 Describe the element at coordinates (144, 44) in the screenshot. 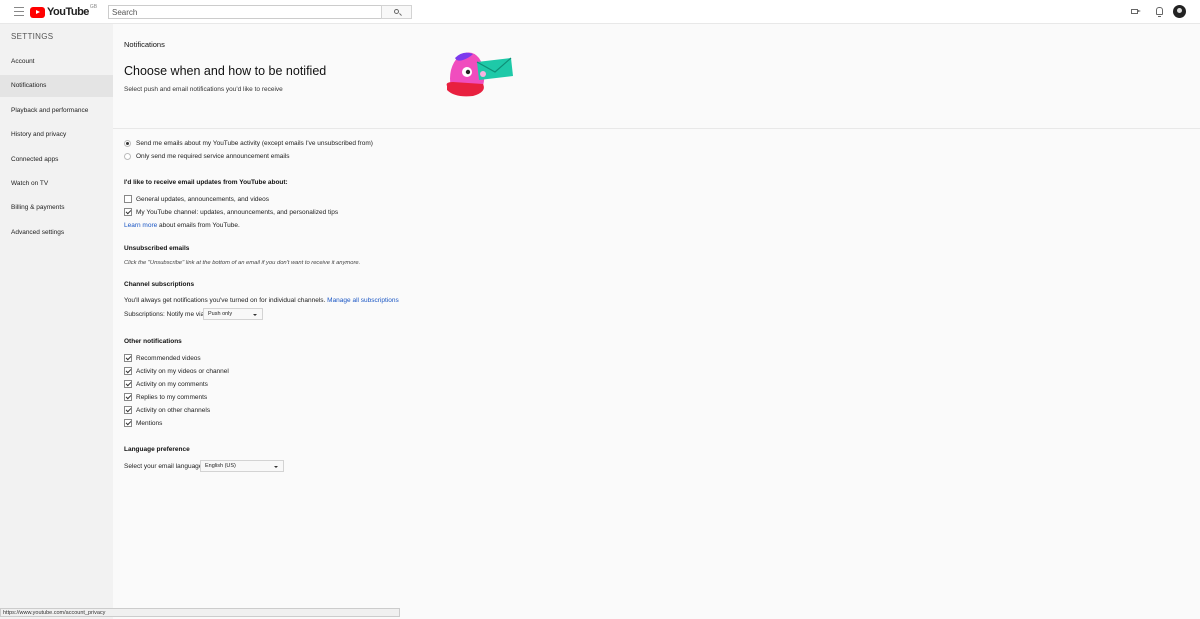

I see `page-title: Notifications` at that location.